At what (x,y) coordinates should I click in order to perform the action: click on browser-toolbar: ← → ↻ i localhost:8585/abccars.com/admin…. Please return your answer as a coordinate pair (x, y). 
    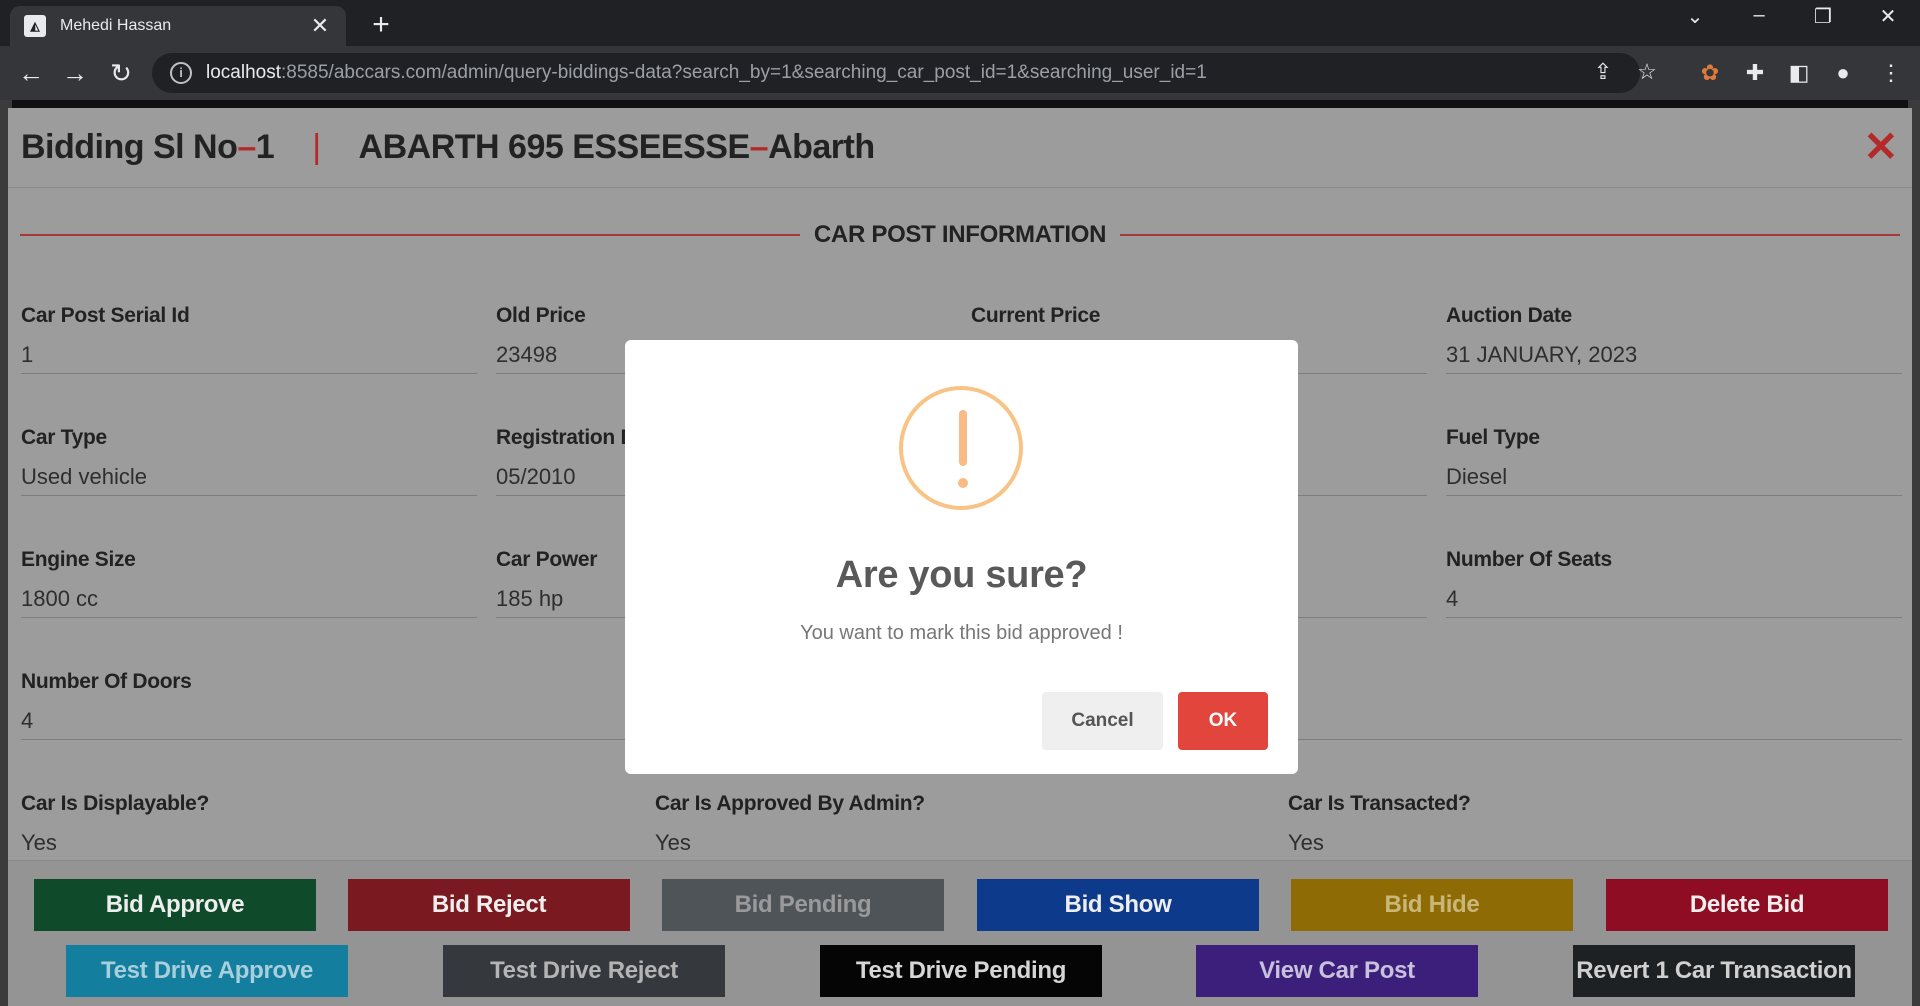
    Looking at the image, I should click on (960, 73).